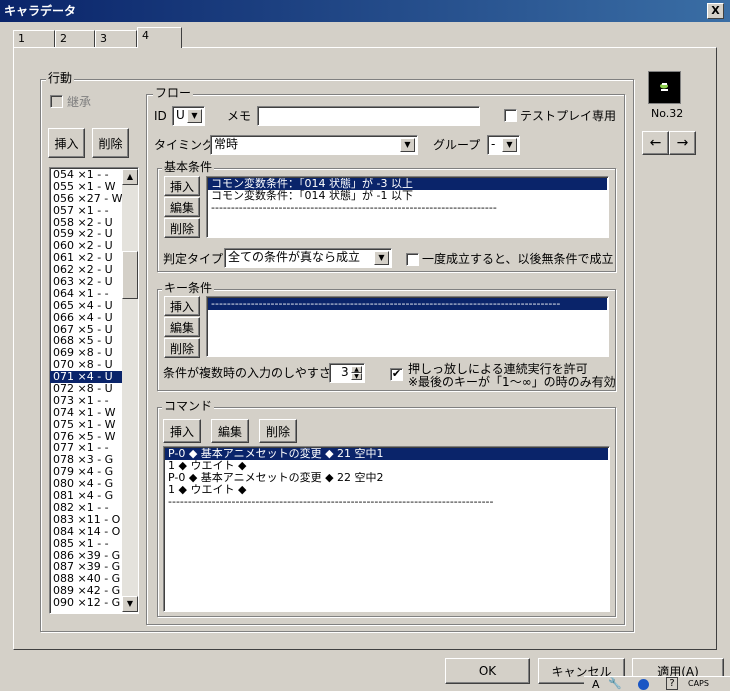 This screenshot has width=730, height=691. Describe the element at coordinates (487, 671) in the screenshot. I see `ok-button: OK` at that location.